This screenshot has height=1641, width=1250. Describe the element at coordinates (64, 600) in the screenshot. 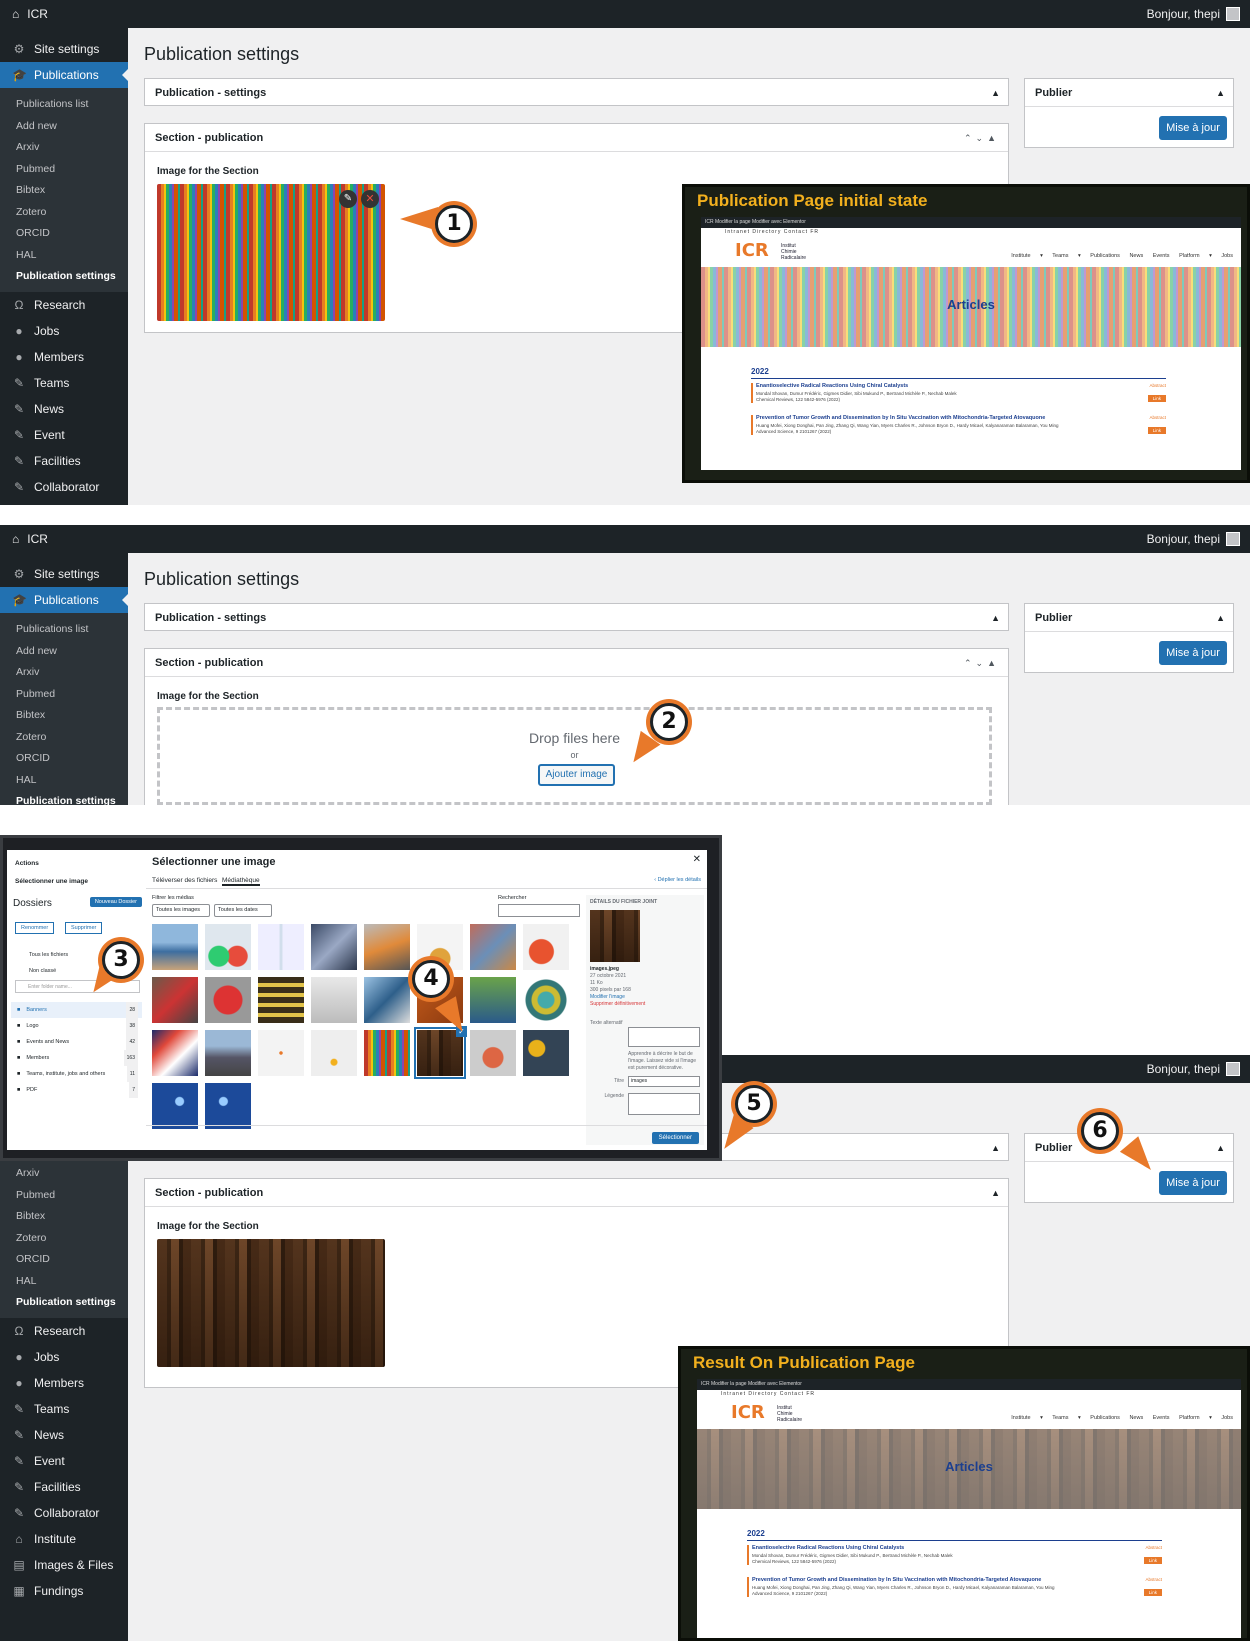

I see `menu-publications: 🎓 Publications` at that location.